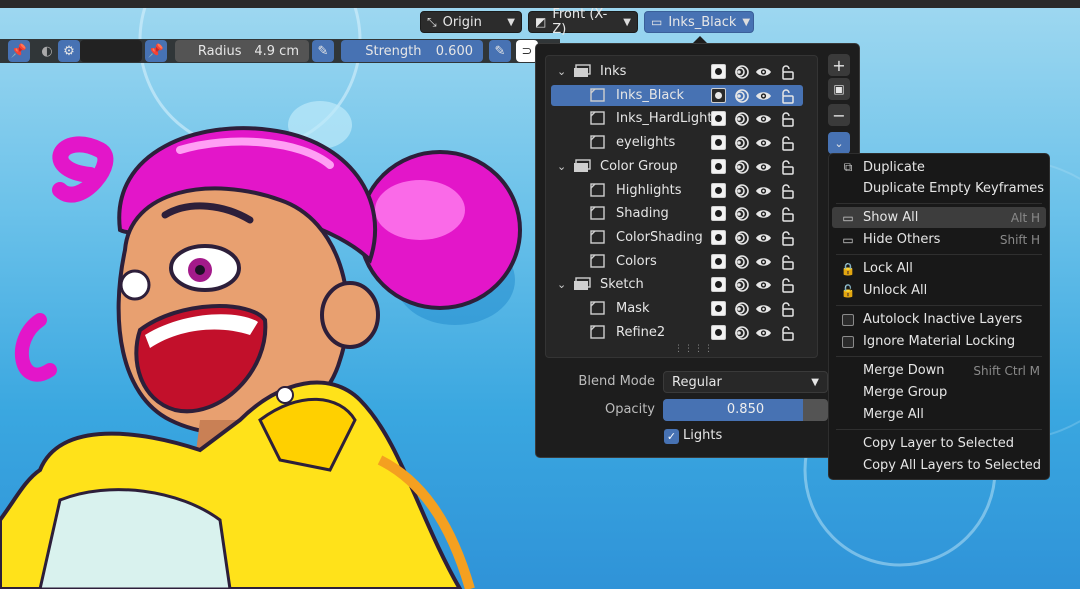 Image resolution: width=1080 pixels, height=589 pixels. What do you see at coordinates (677, 237) in the screenshot?
I see `layer-row: ColorShading` at bounding box center [677, 237].